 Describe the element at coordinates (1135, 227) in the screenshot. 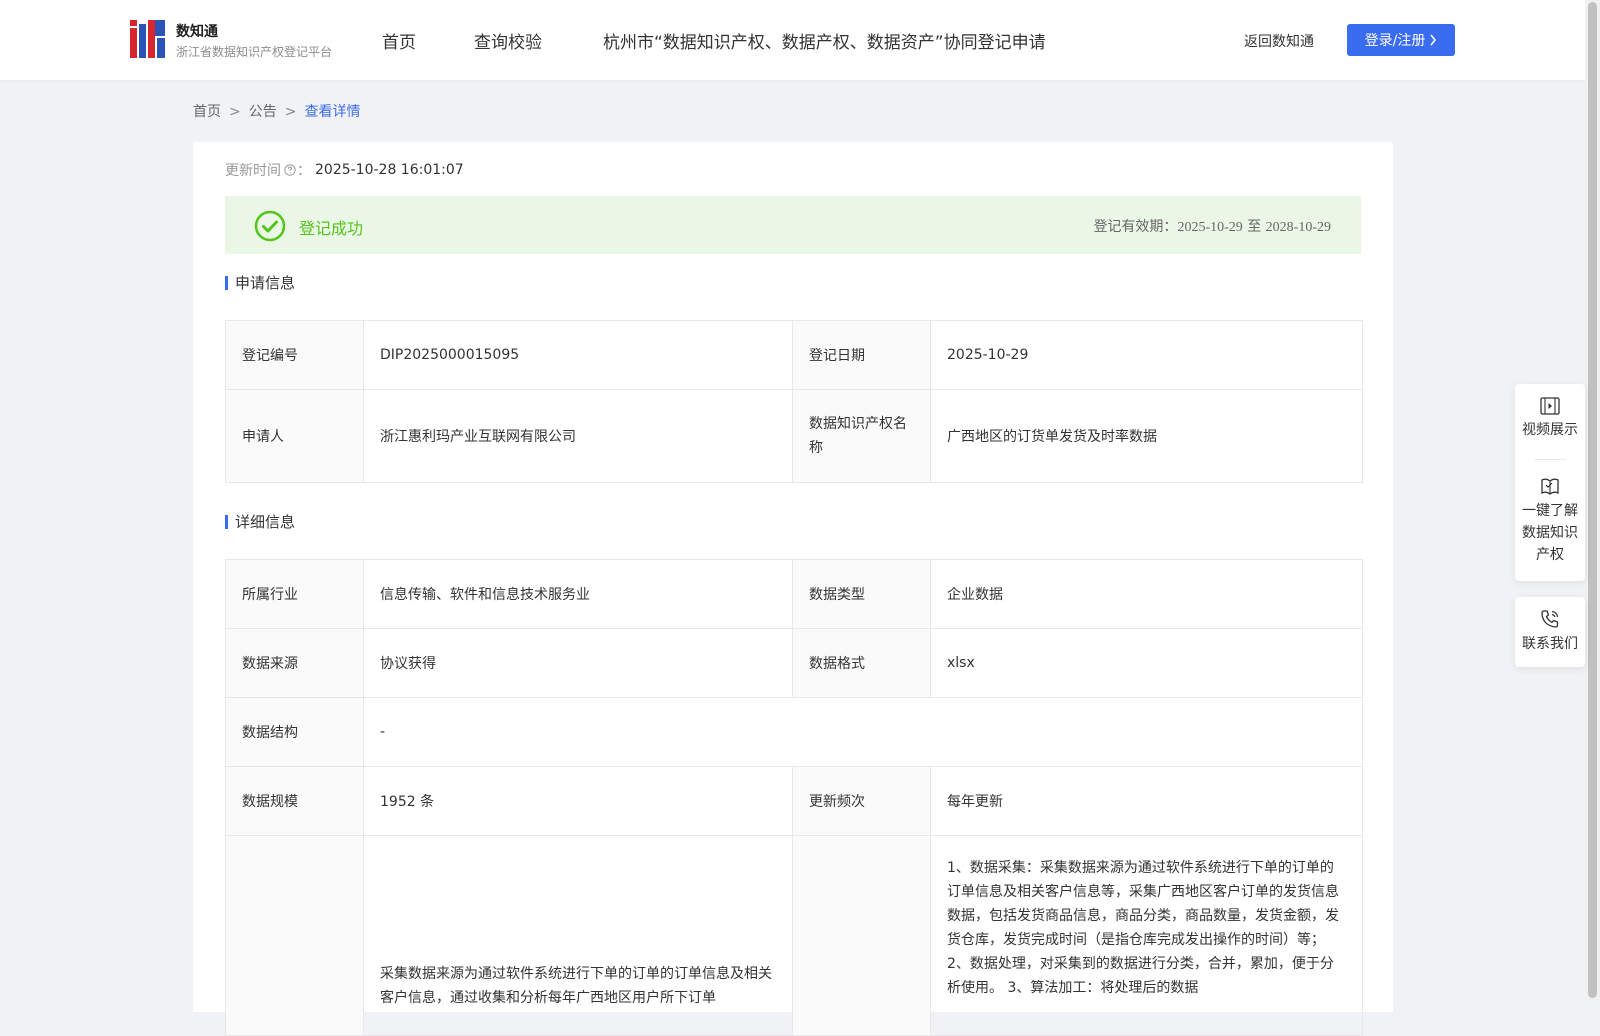

I see `validity-label: 登记有效期：` at that location.